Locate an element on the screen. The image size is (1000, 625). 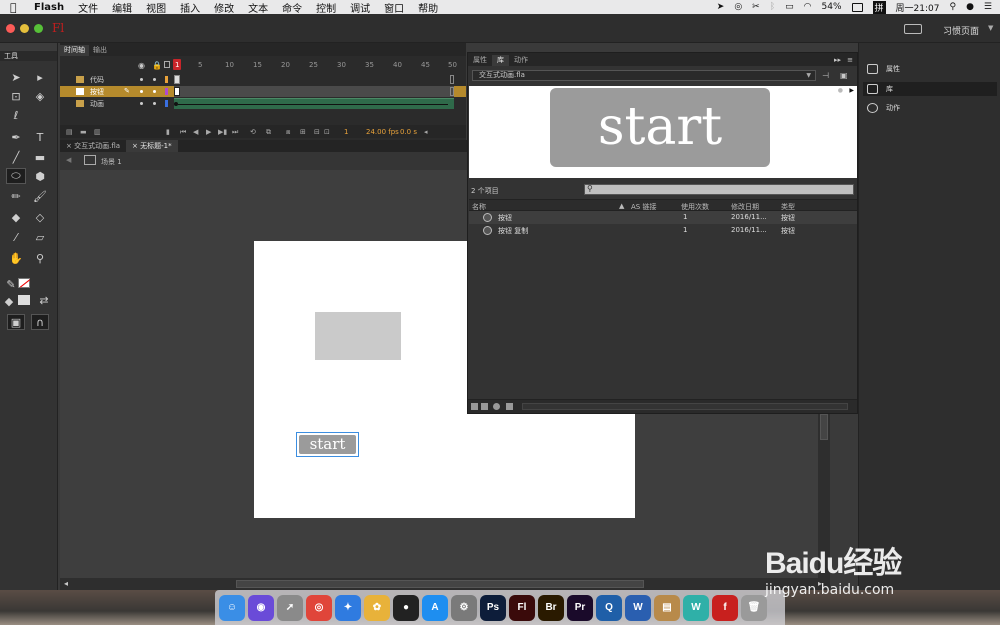
tab-library: 库 is located at coordinates (500, 60).